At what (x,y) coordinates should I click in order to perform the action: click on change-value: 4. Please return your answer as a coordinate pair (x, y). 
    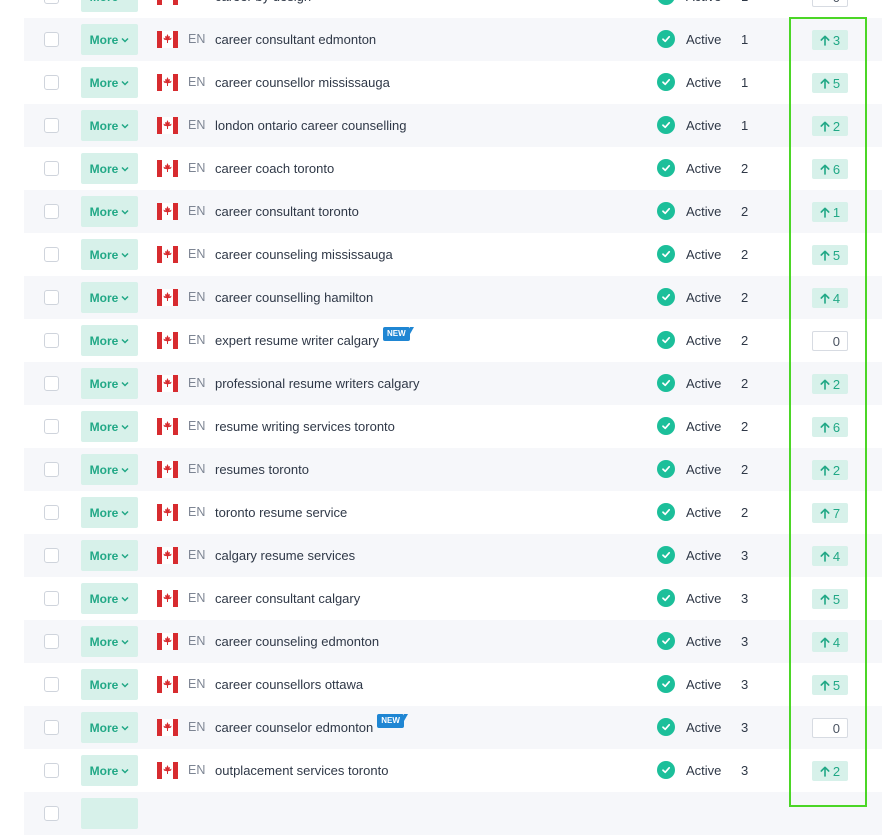
    Looking at the image, I should click on (836, 556).